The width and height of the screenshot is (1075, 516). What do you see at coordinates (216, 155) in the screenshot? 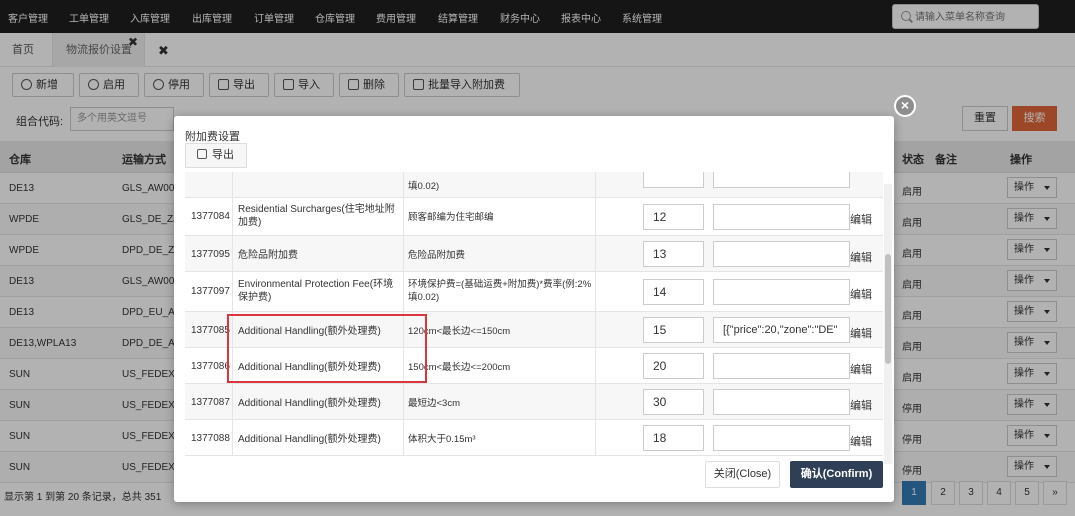
I see `modal-export-button: 导出` at bounding box center [216, 155].